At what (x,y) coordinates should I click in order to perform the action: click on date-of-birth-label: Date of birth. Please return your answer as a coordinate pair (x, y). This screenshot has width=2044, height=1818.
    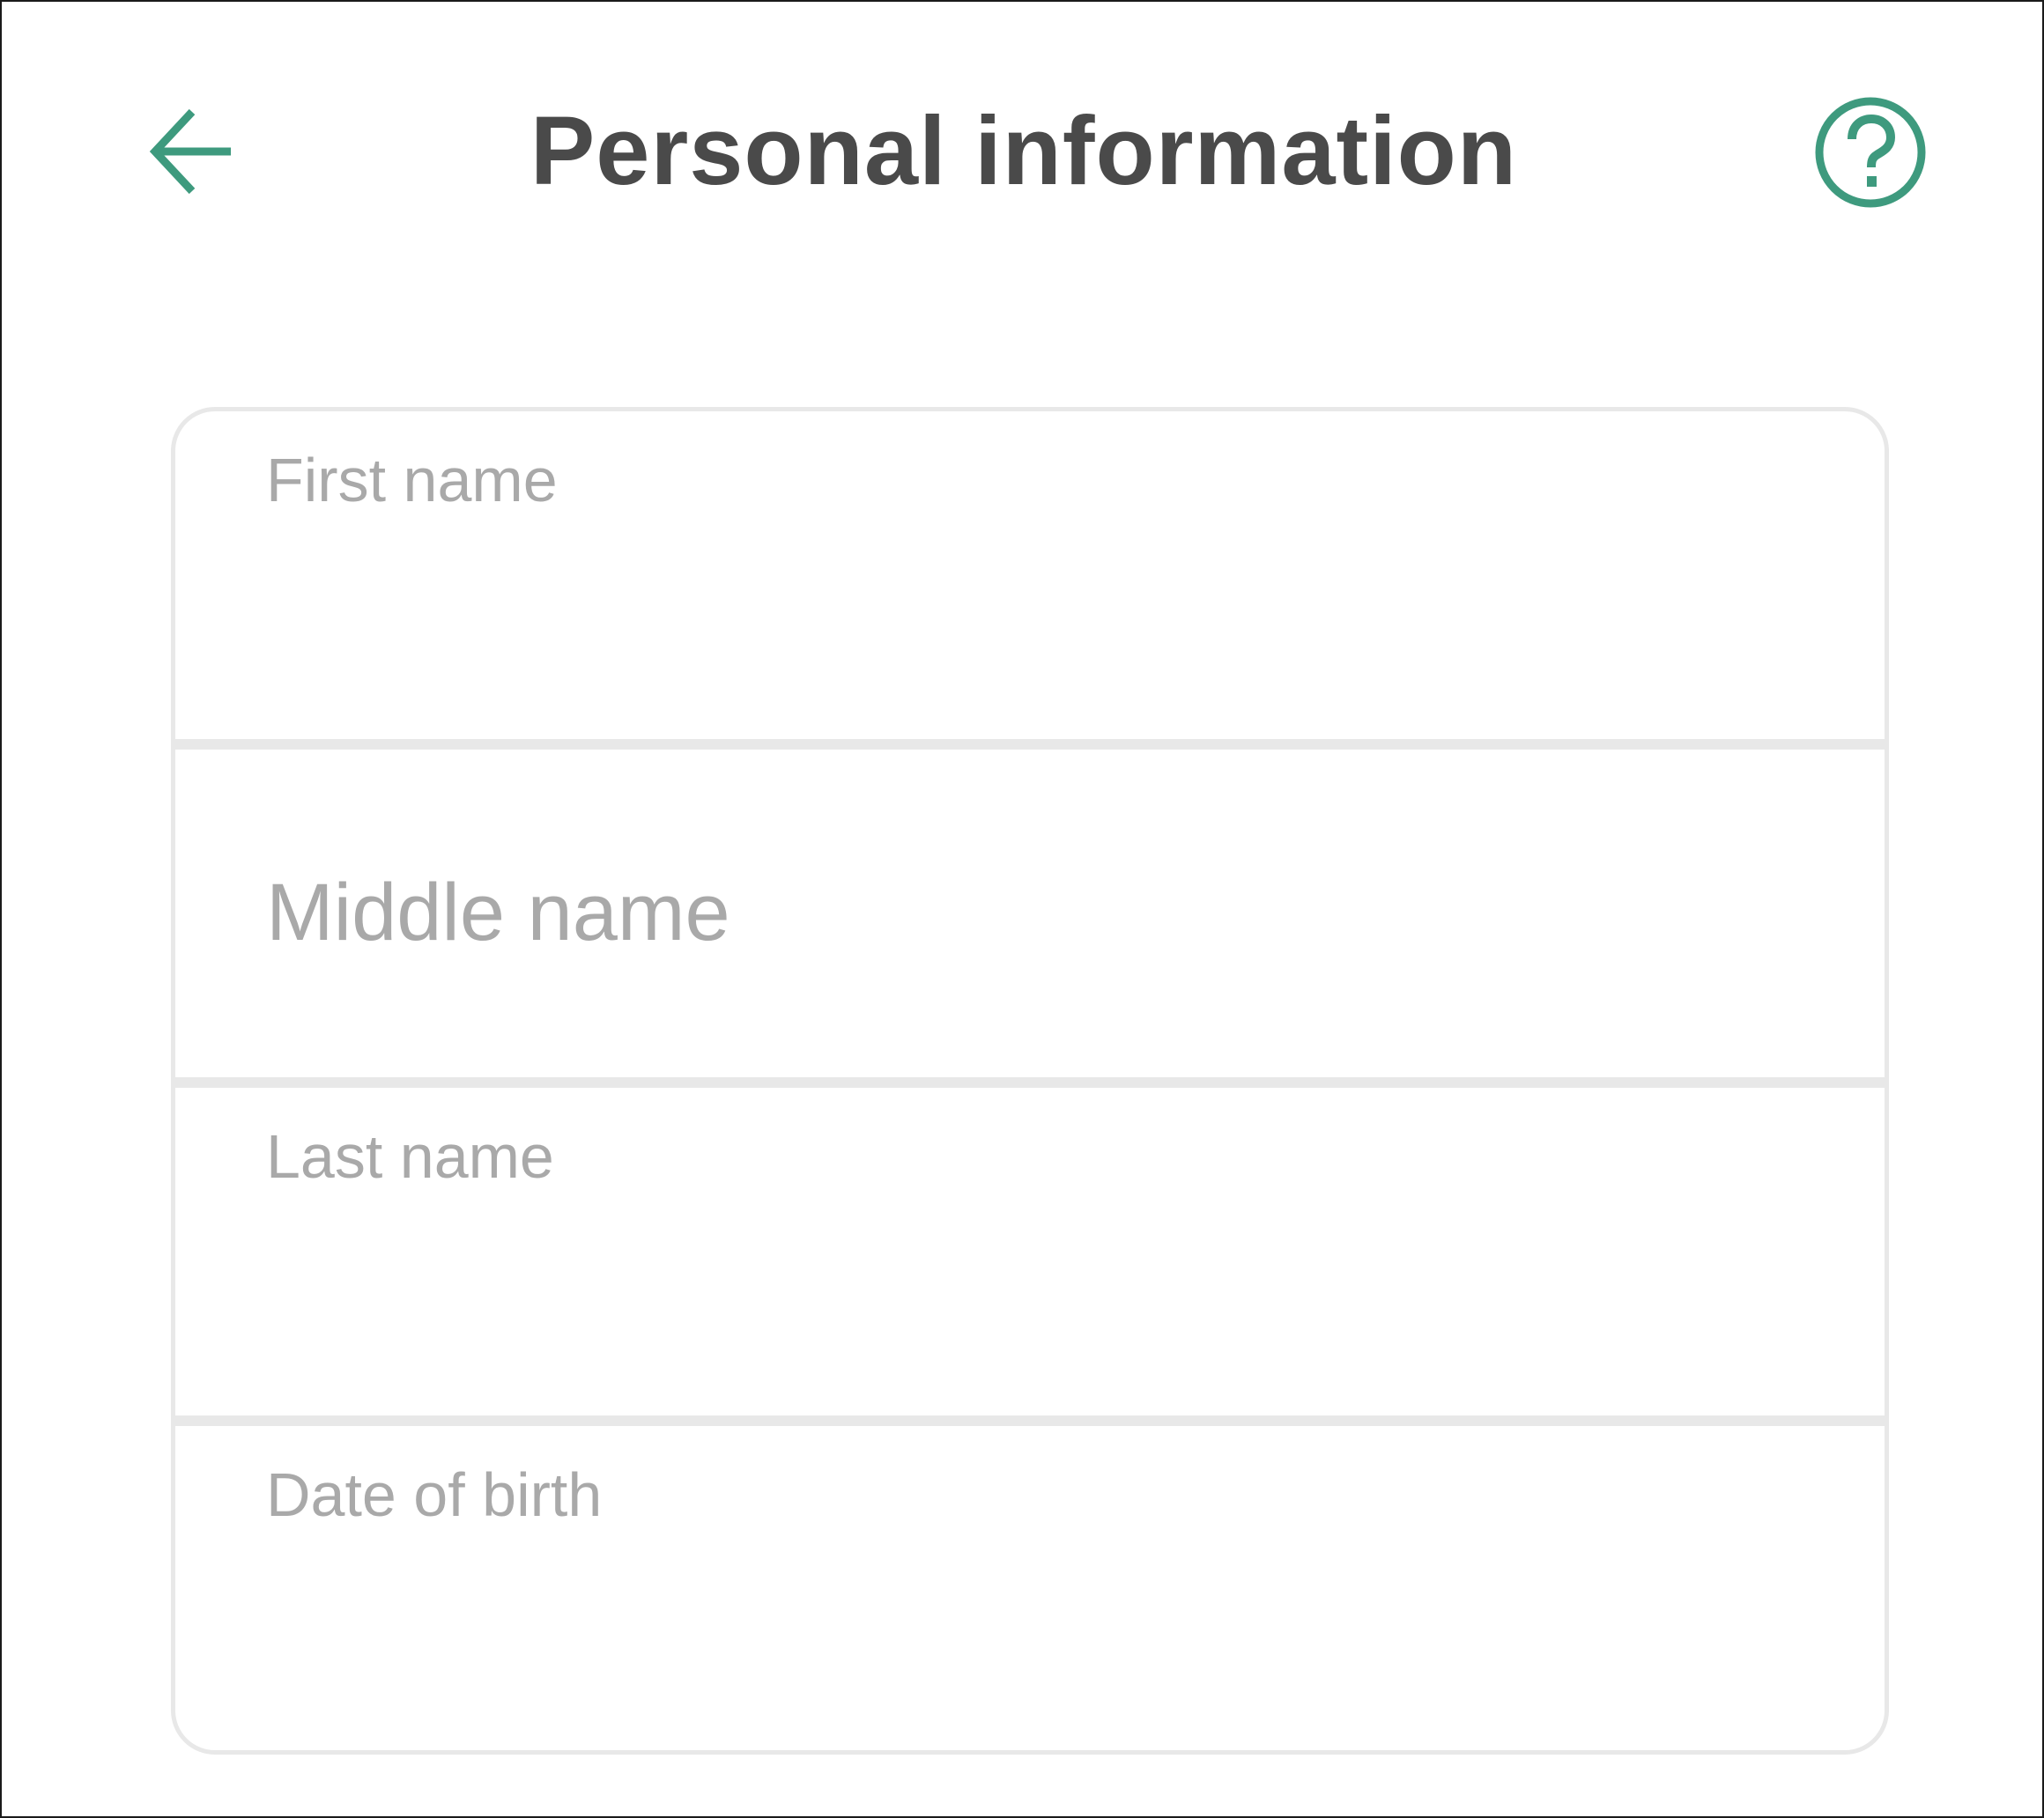
    Looking at the image, I should click on (434, 1494).